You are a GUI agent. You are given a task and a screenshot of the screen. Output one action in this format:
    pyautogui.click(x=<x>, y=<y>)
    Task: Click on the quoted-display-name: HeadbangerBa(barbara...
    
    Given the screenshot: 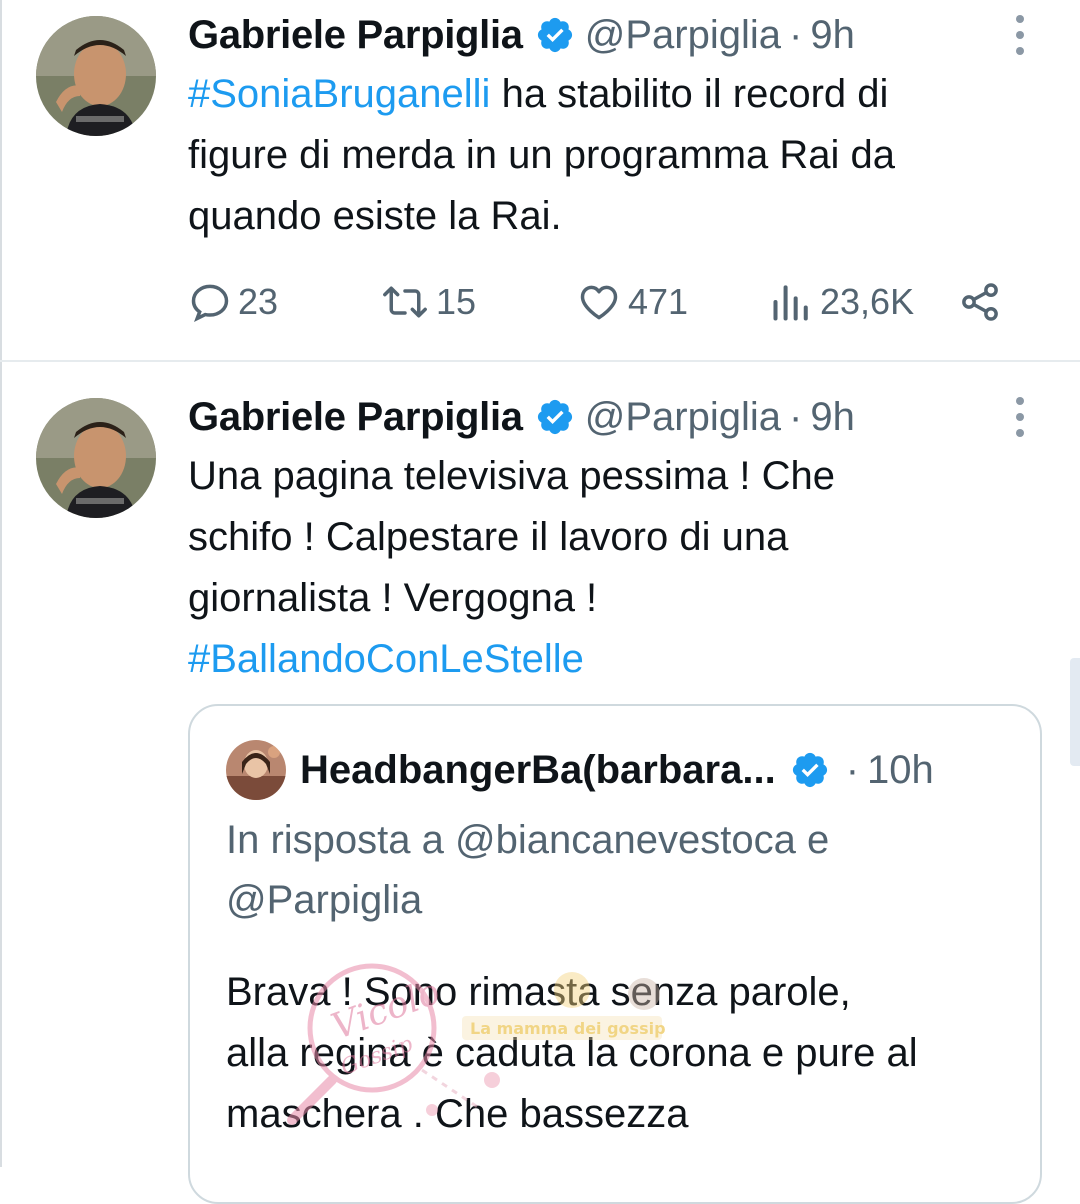 What is the action you would take?
    pyautogui.click(x=538, y=770)
    